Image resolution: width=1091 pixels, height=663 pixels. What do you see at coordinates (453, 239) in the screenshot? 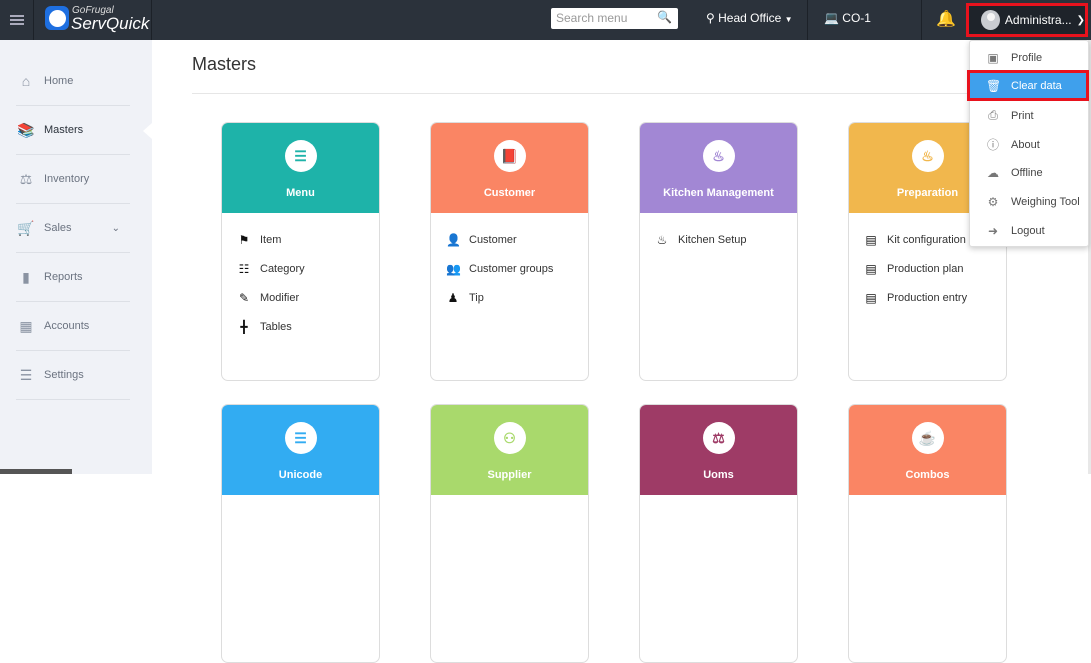
I see `user-icon: 👤` at bounding box center [453, 239].